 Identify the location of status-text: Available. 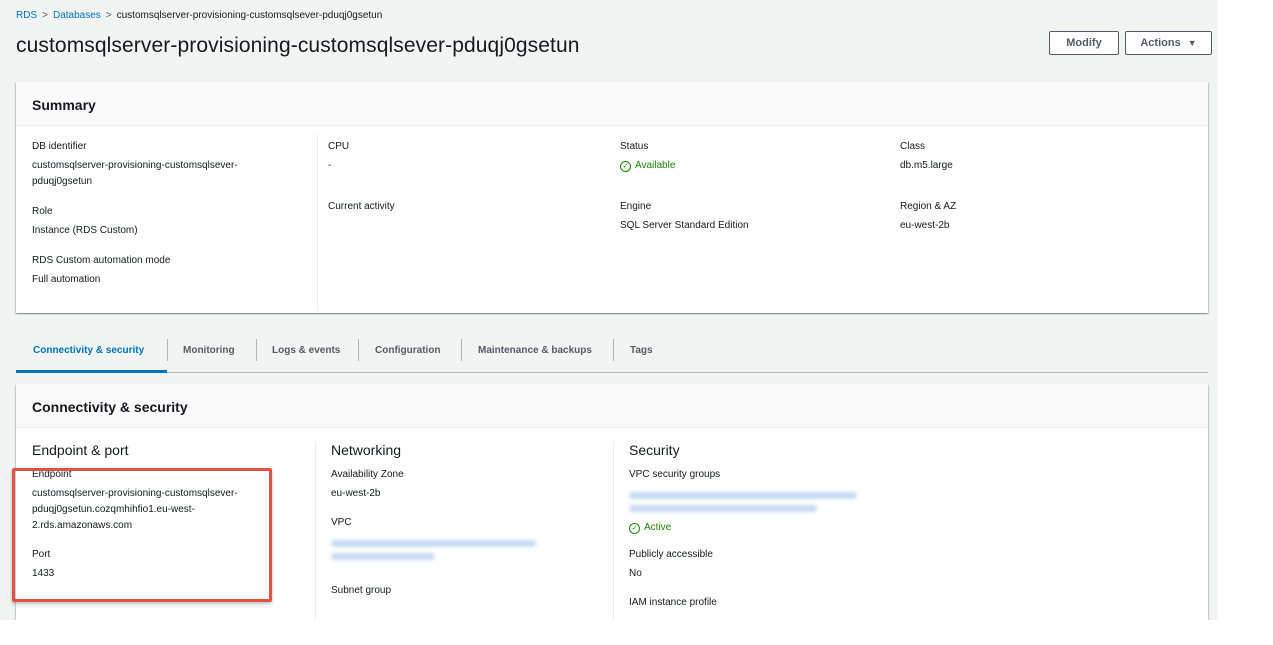
(655, 165).